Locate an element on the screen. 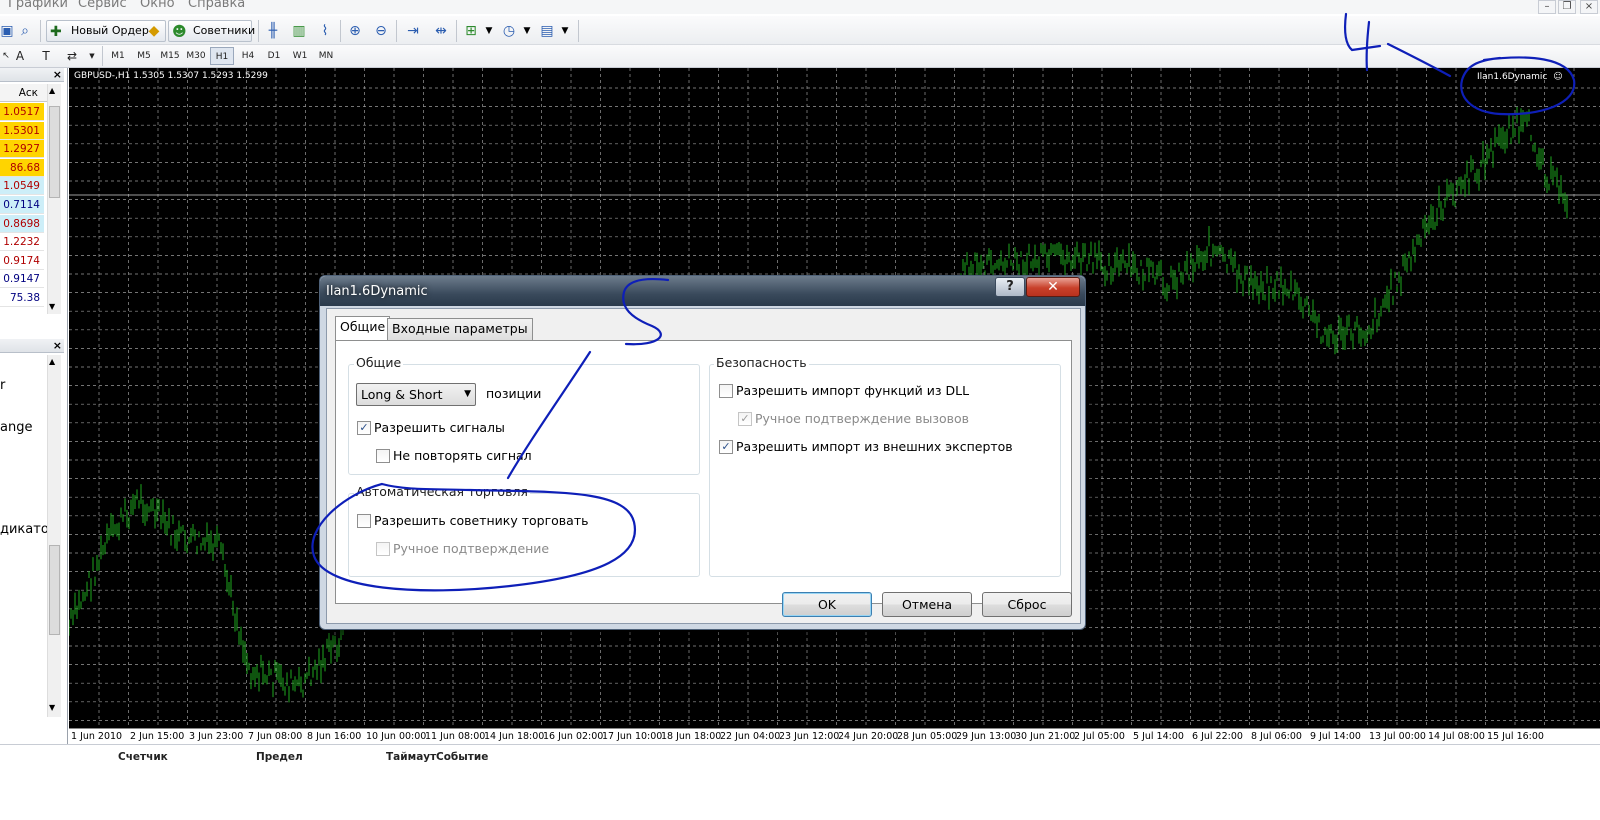 The width and height of the screenshot is (1600, 820). annotation-circle-auto-trading is located at coordinates (474, 537).